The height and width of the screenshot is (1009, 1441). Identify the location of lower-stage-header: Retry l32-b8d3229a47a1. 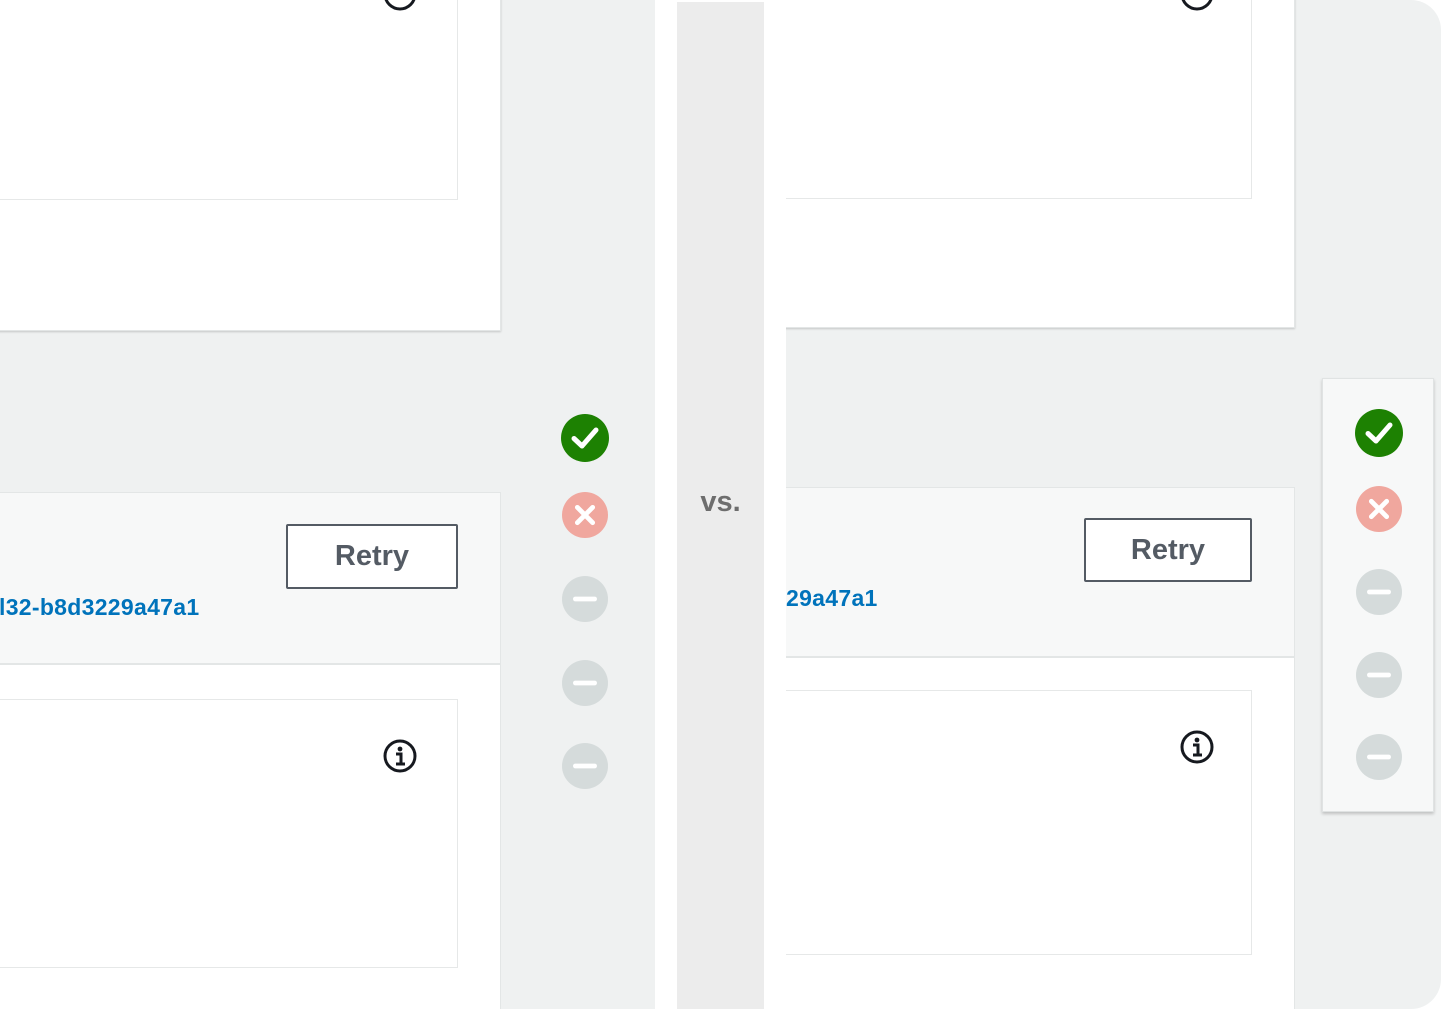
(250, 578).